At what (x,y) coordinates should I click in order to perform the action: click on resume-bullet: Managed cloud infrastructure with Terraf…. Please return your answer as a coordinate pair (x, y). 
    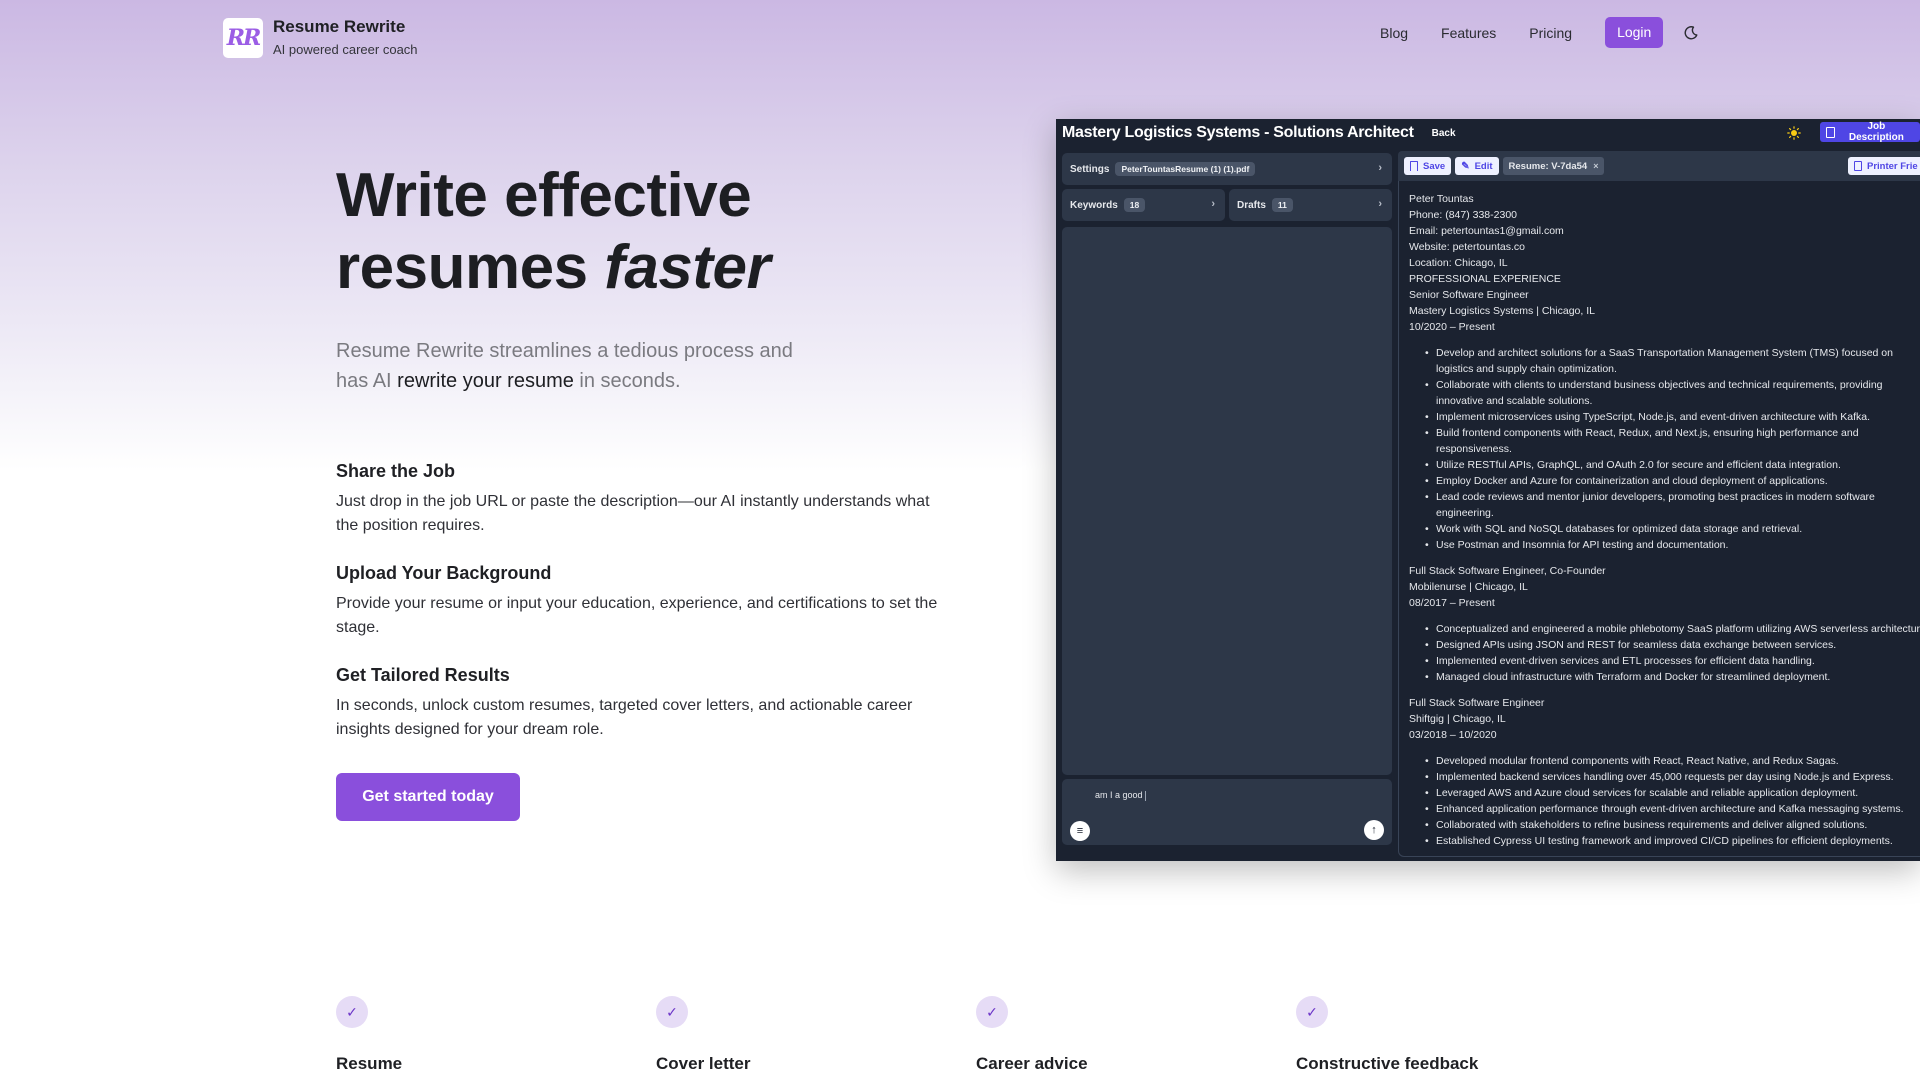
    Looking at the image, I should click on (1672, 677).